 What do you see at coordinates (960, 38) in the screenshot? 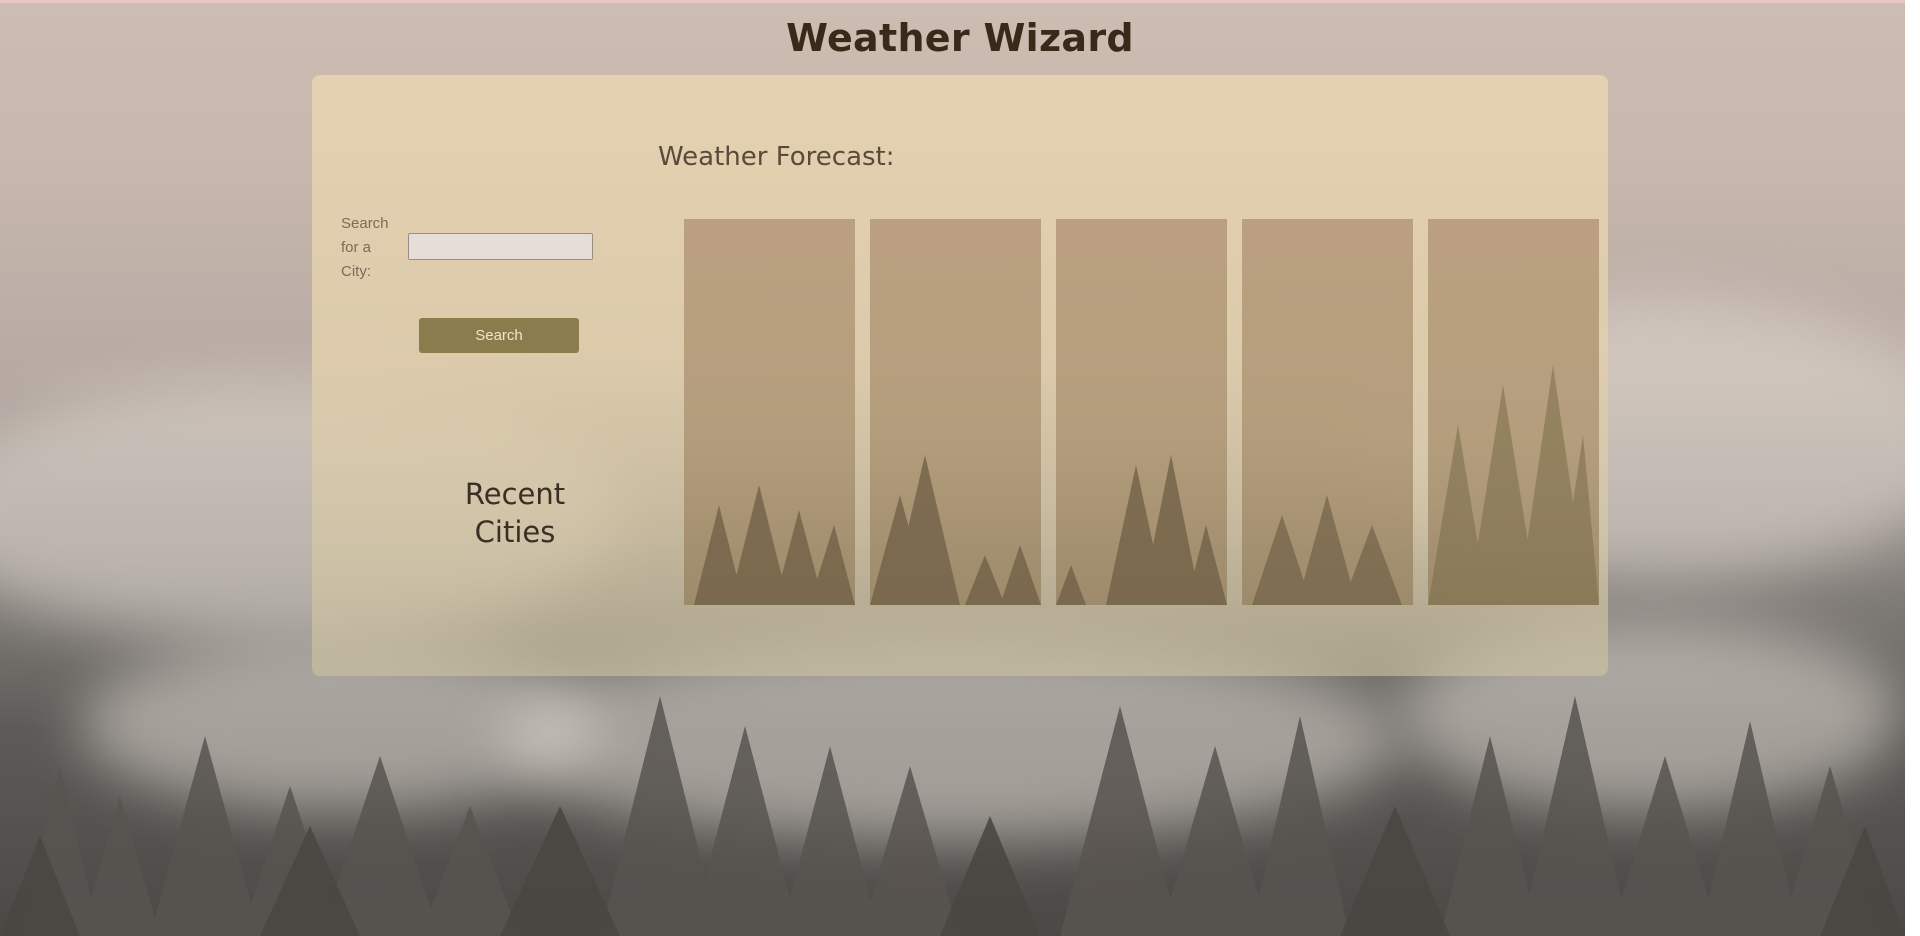
I see `page-title: Weather Wizard` at bounding box center [960, 38].